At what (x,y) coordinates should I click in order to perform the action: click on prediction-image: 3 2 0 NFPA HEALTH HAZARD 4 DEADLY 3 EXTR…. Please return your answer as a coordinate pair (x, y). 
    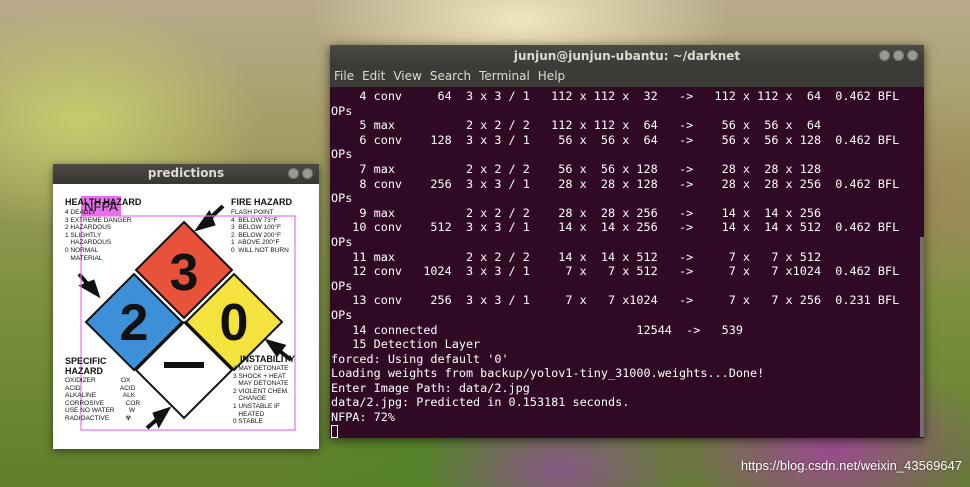
    Looking at the image, I should click on (186, 316).